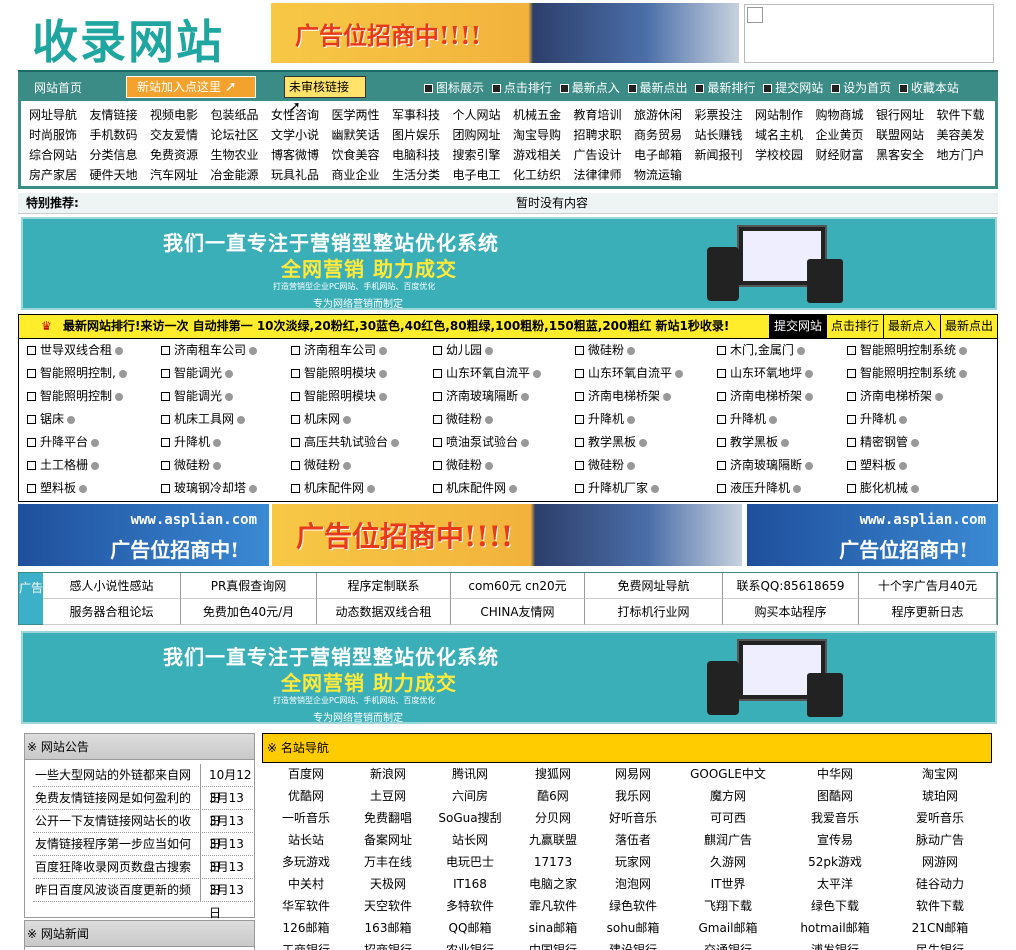  What do you see at coordinates (869, 33) in the screenshot?
I see `broken-image` at bounding box center [869, 33].